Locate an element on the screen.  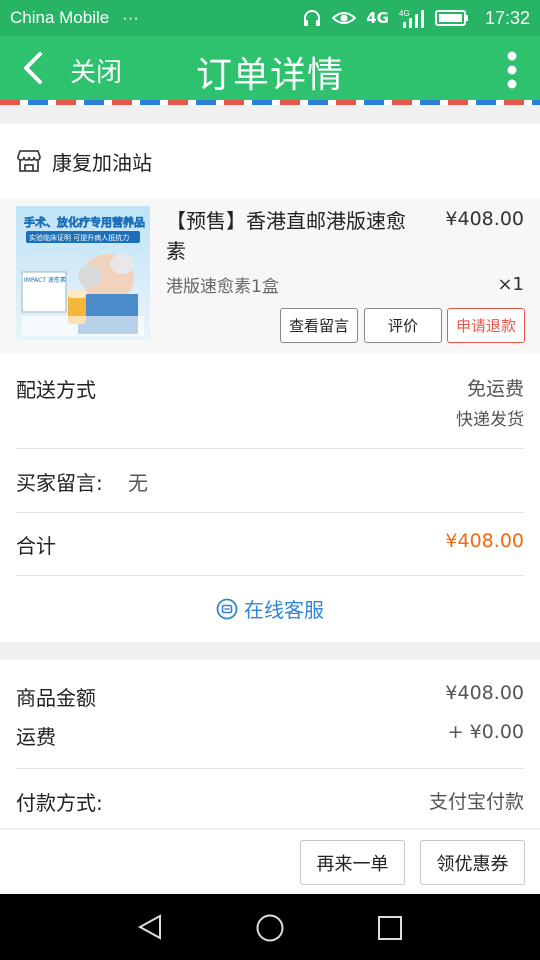
nav-home-icon is located at coordinates (270, 928).